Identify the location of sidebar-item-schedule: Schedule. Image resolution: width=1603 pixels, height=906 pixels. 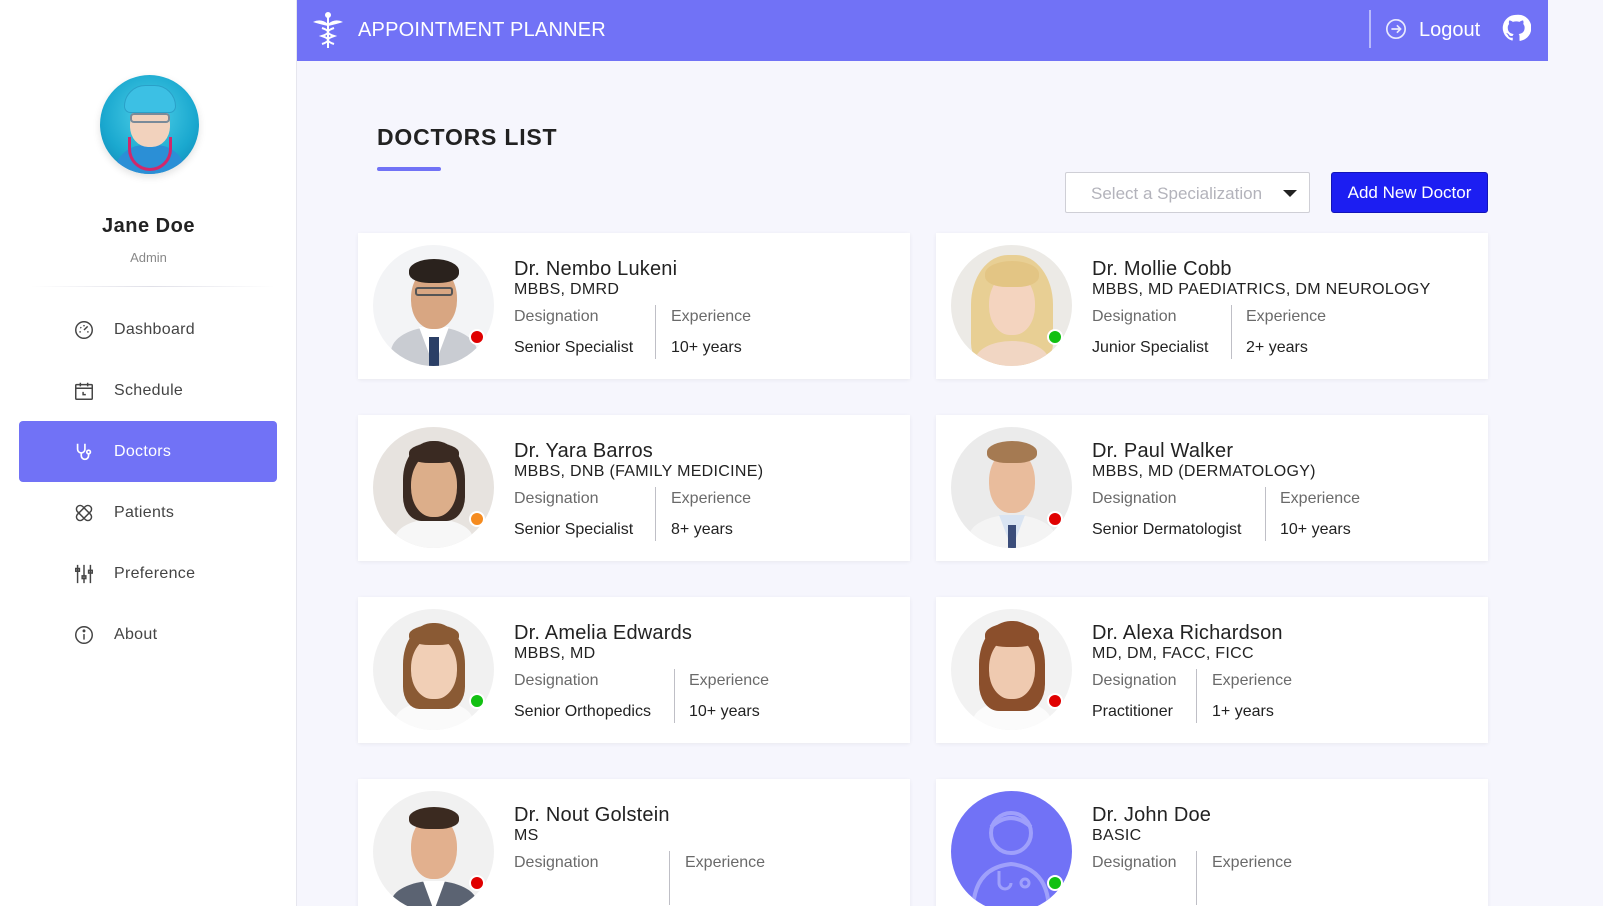
(148, 390).